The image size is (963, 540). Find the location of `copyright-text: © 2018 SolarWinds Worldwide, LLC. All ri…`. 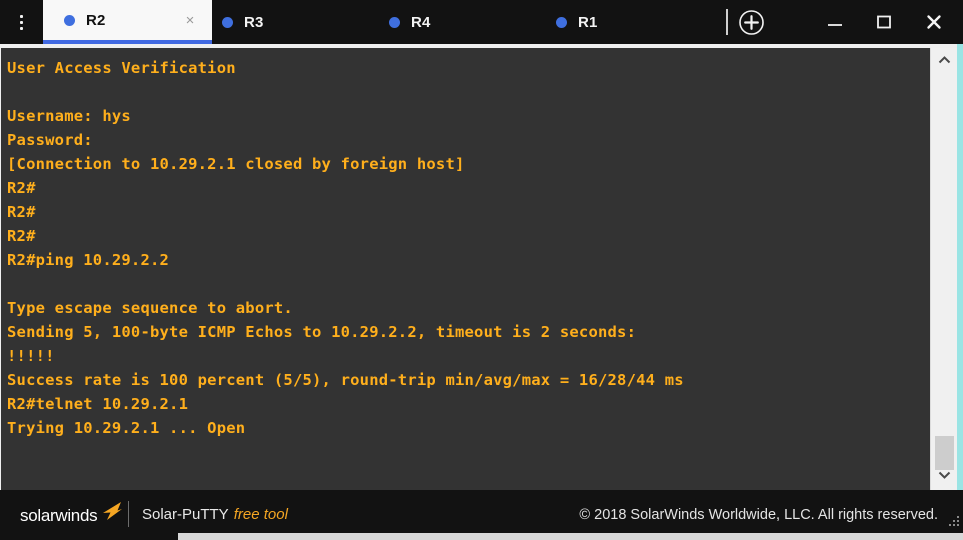

copyright-text: © 2018 SolarWinds Worldwide, LLC. All ri… is located at coordinates (758, 515).